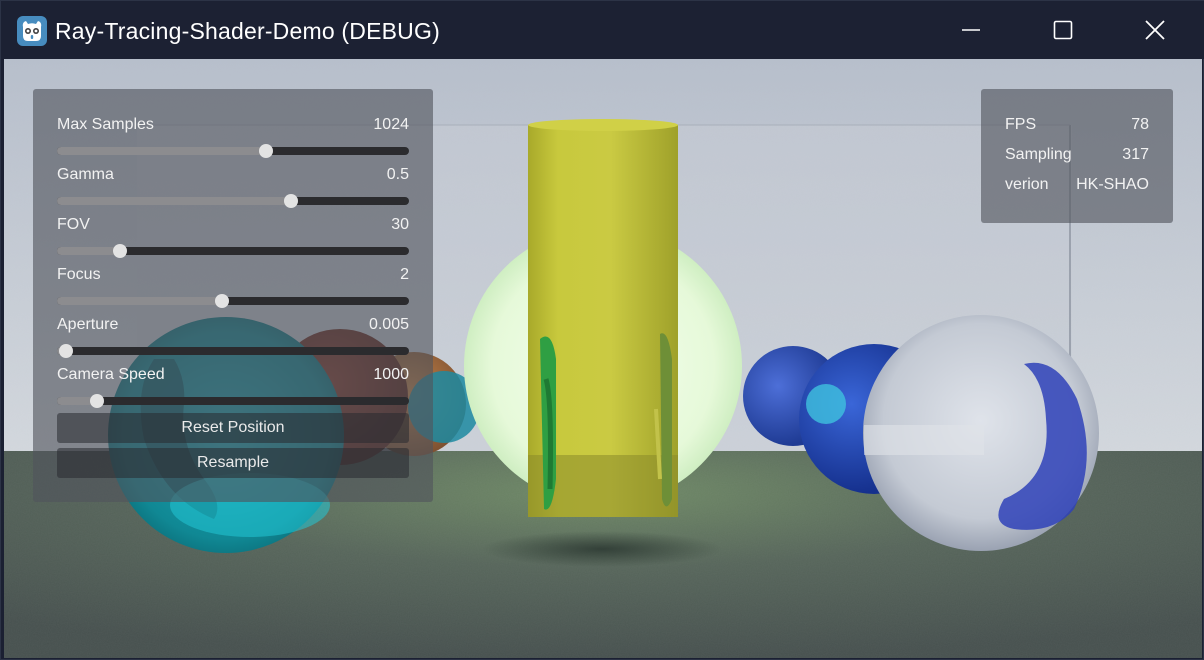 Image resolution: width=1204 pixels, height=660 pixels. I want to click on max-samples-slider, so click(233, 151).